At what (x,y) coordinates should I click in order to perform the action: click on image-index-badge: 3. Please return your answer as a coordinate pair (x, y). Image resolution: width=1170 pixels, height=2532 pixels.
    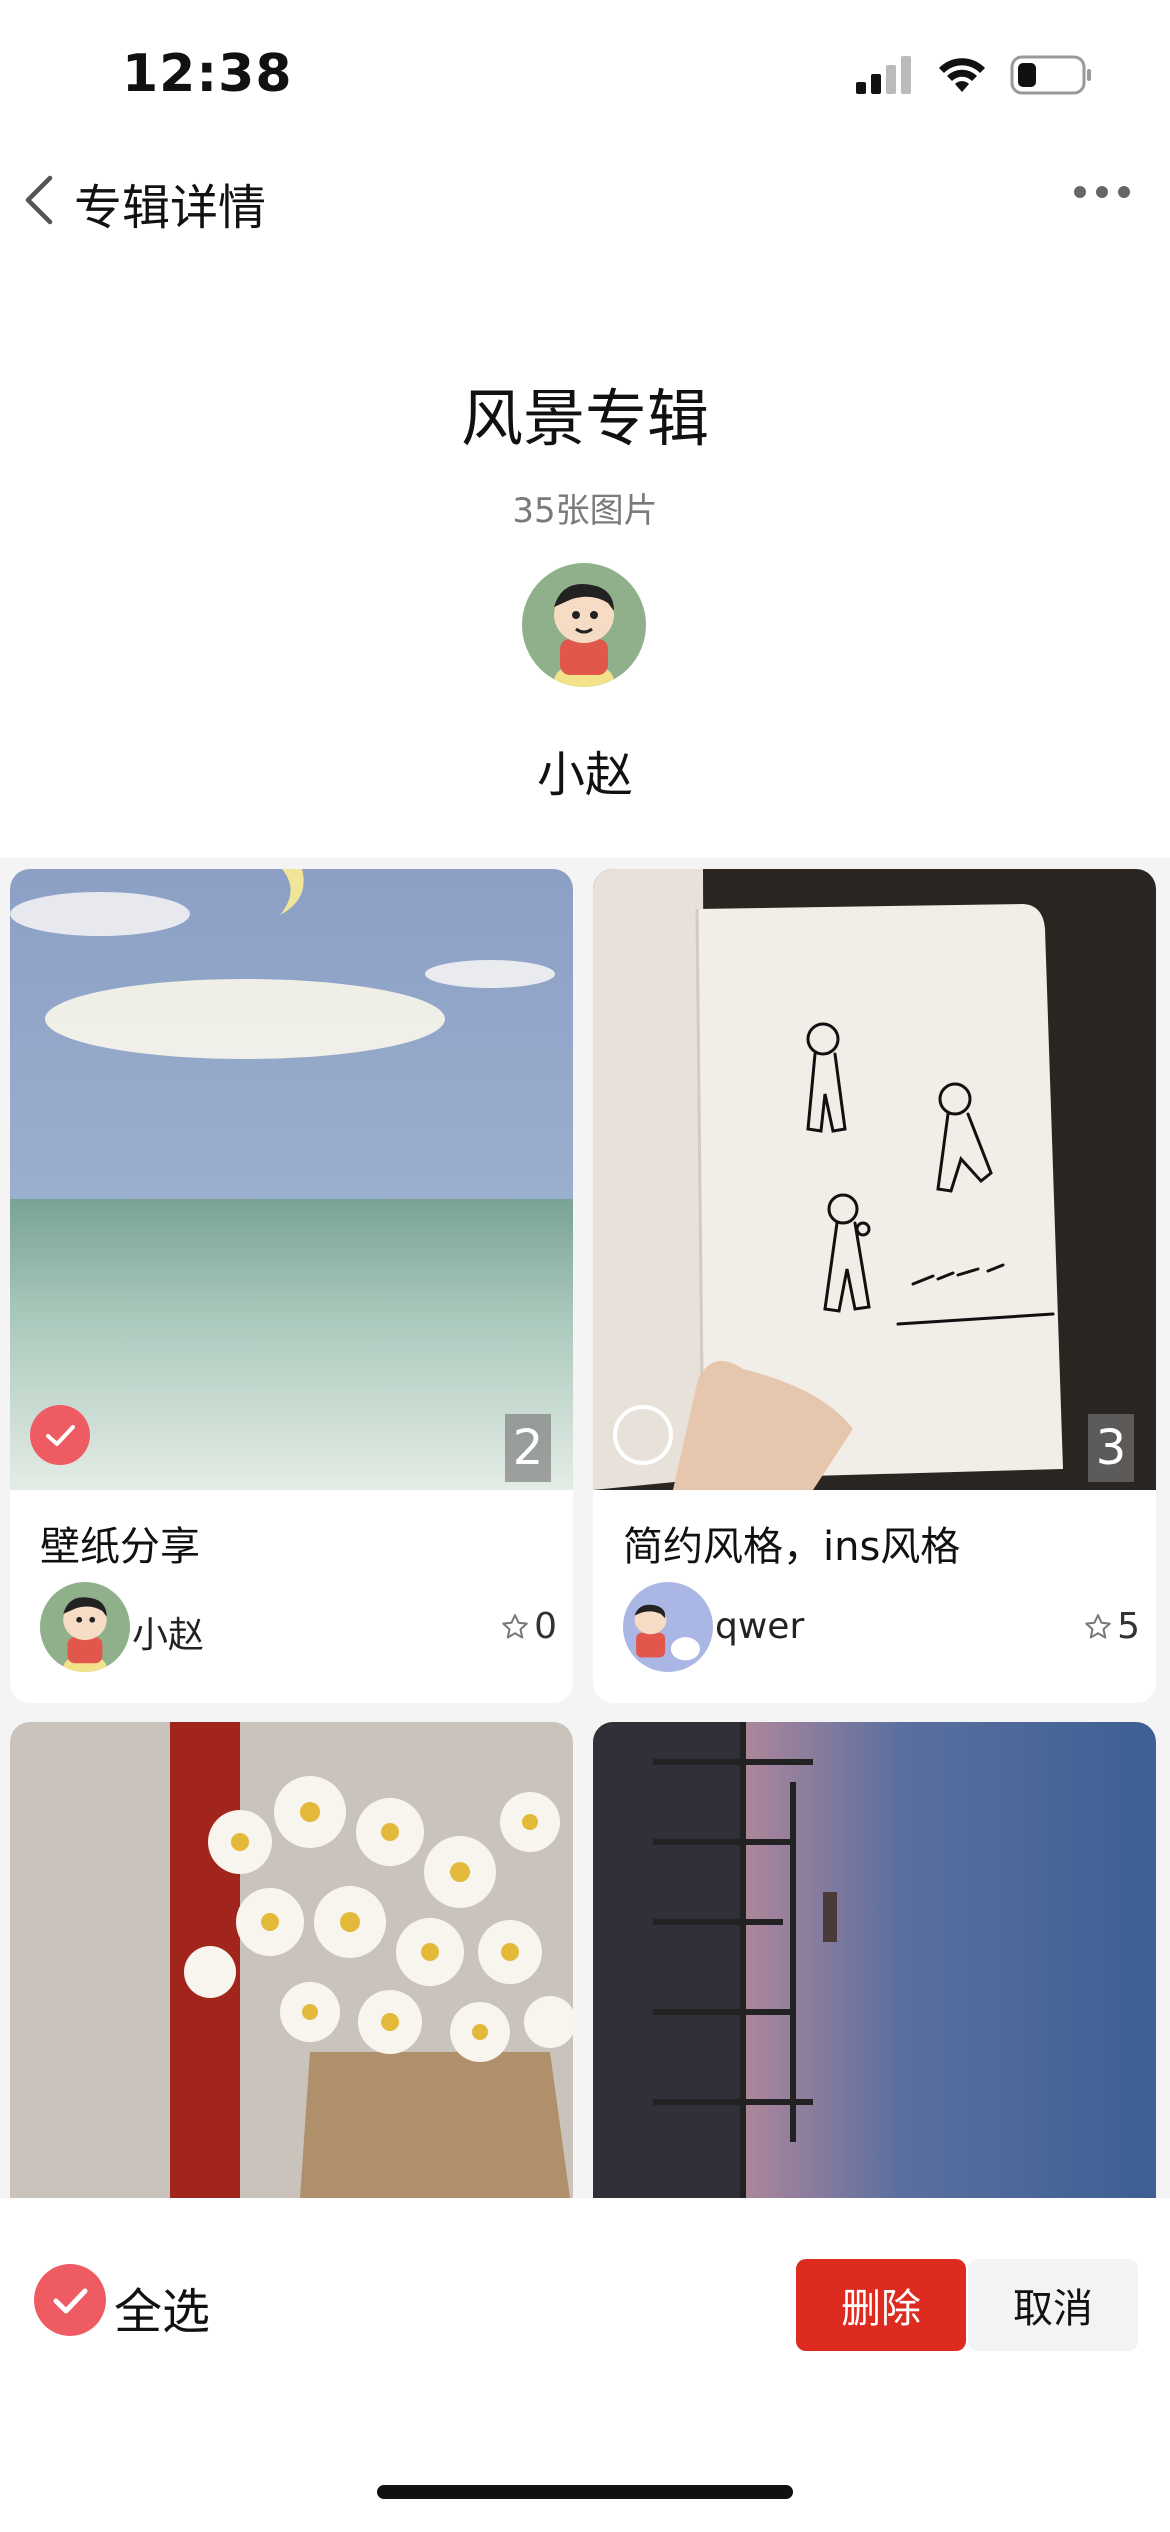
    Looking at the image, I should click on (1111, 1448).